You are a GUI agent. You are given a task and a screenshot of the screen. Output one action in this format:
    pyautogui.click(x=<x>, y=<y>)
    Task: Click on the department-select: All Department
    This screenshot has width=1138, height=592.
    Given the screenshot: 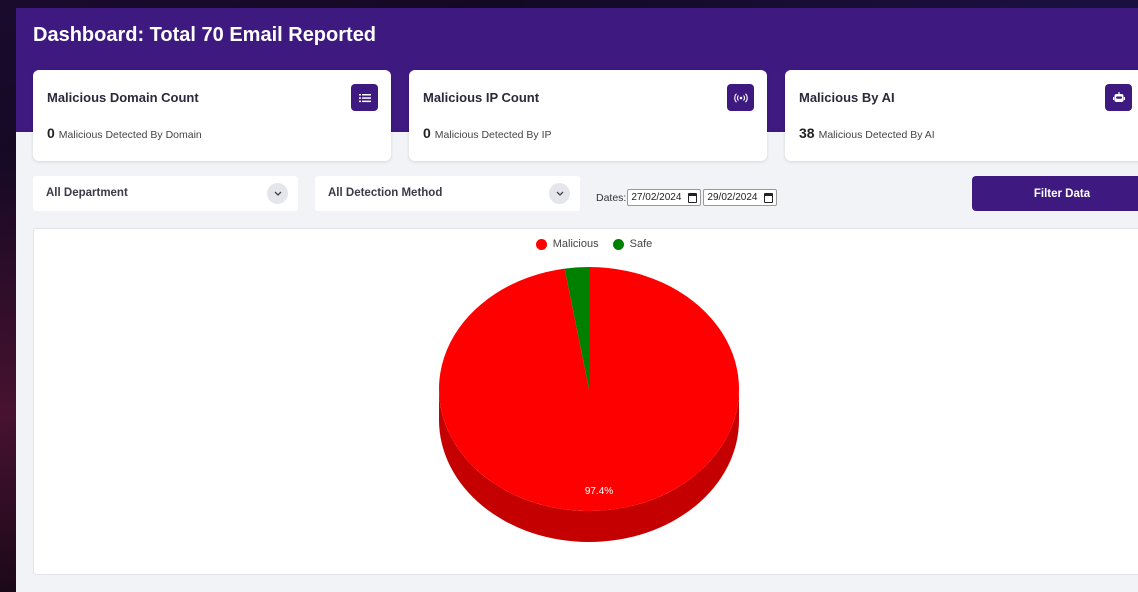 What is the action you would take?
    pyautogui.click(x=165, y=193)
    